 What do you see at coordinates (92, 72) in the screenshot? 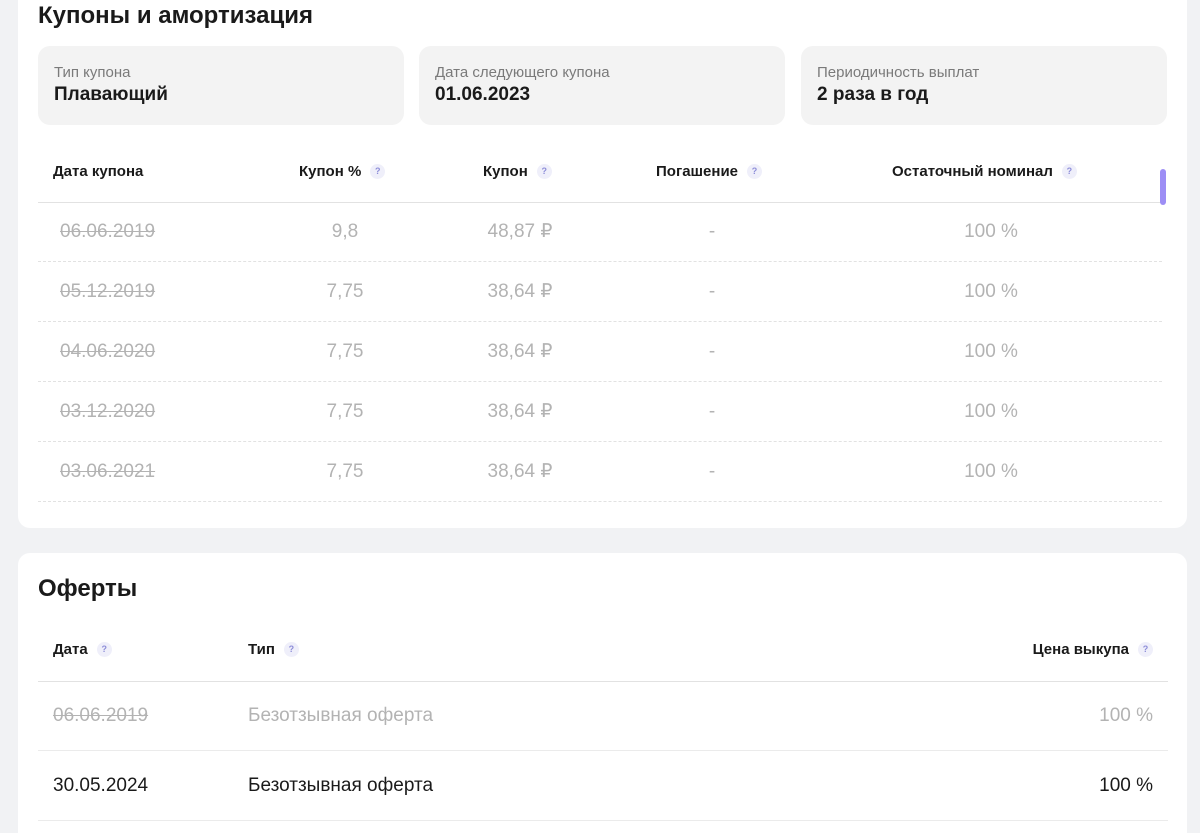
I see `coupon-type-label: Тип купона` at bounding box center [92, 72].